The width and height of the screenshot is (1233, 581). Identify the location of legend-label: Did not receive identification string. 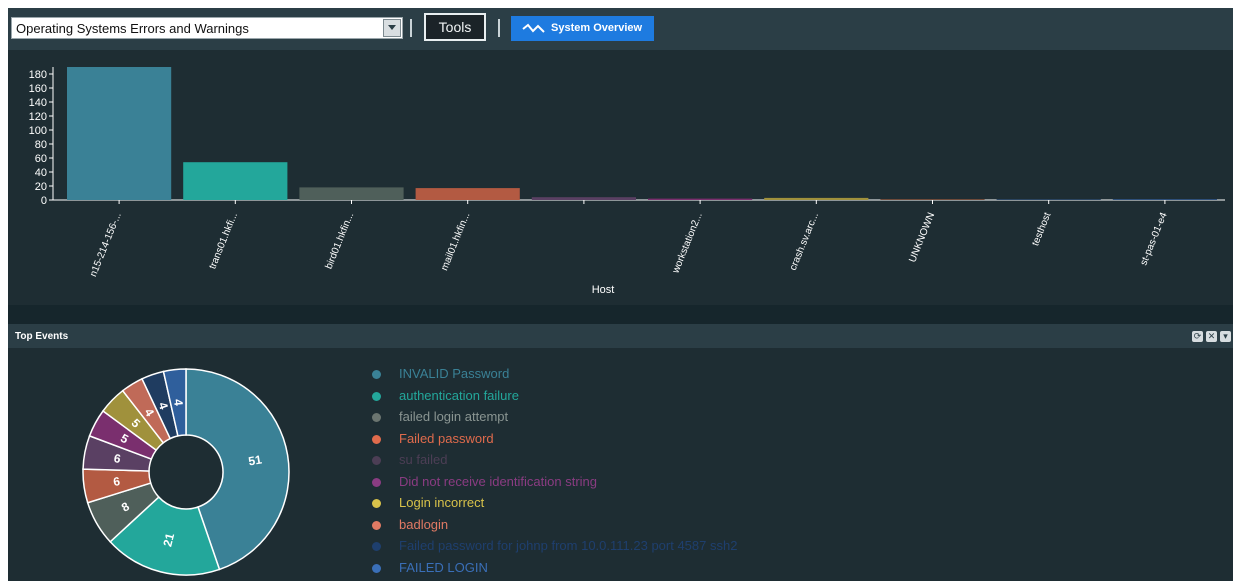
(498, 481).